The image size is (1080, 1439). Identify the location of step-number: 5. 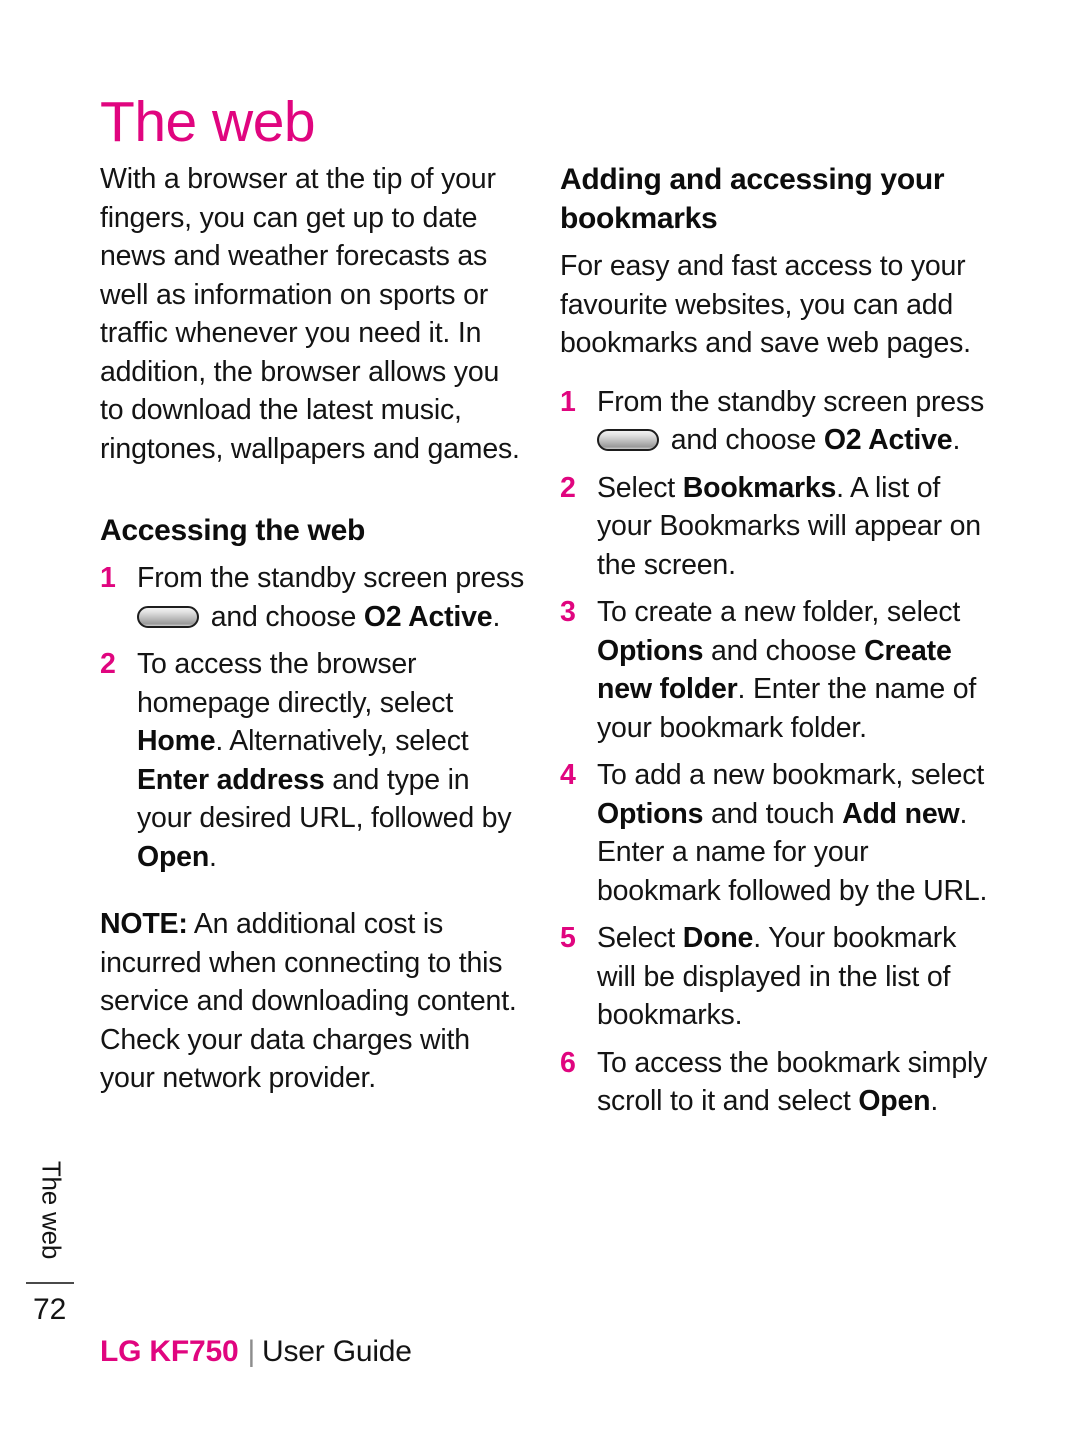
(568, 938).